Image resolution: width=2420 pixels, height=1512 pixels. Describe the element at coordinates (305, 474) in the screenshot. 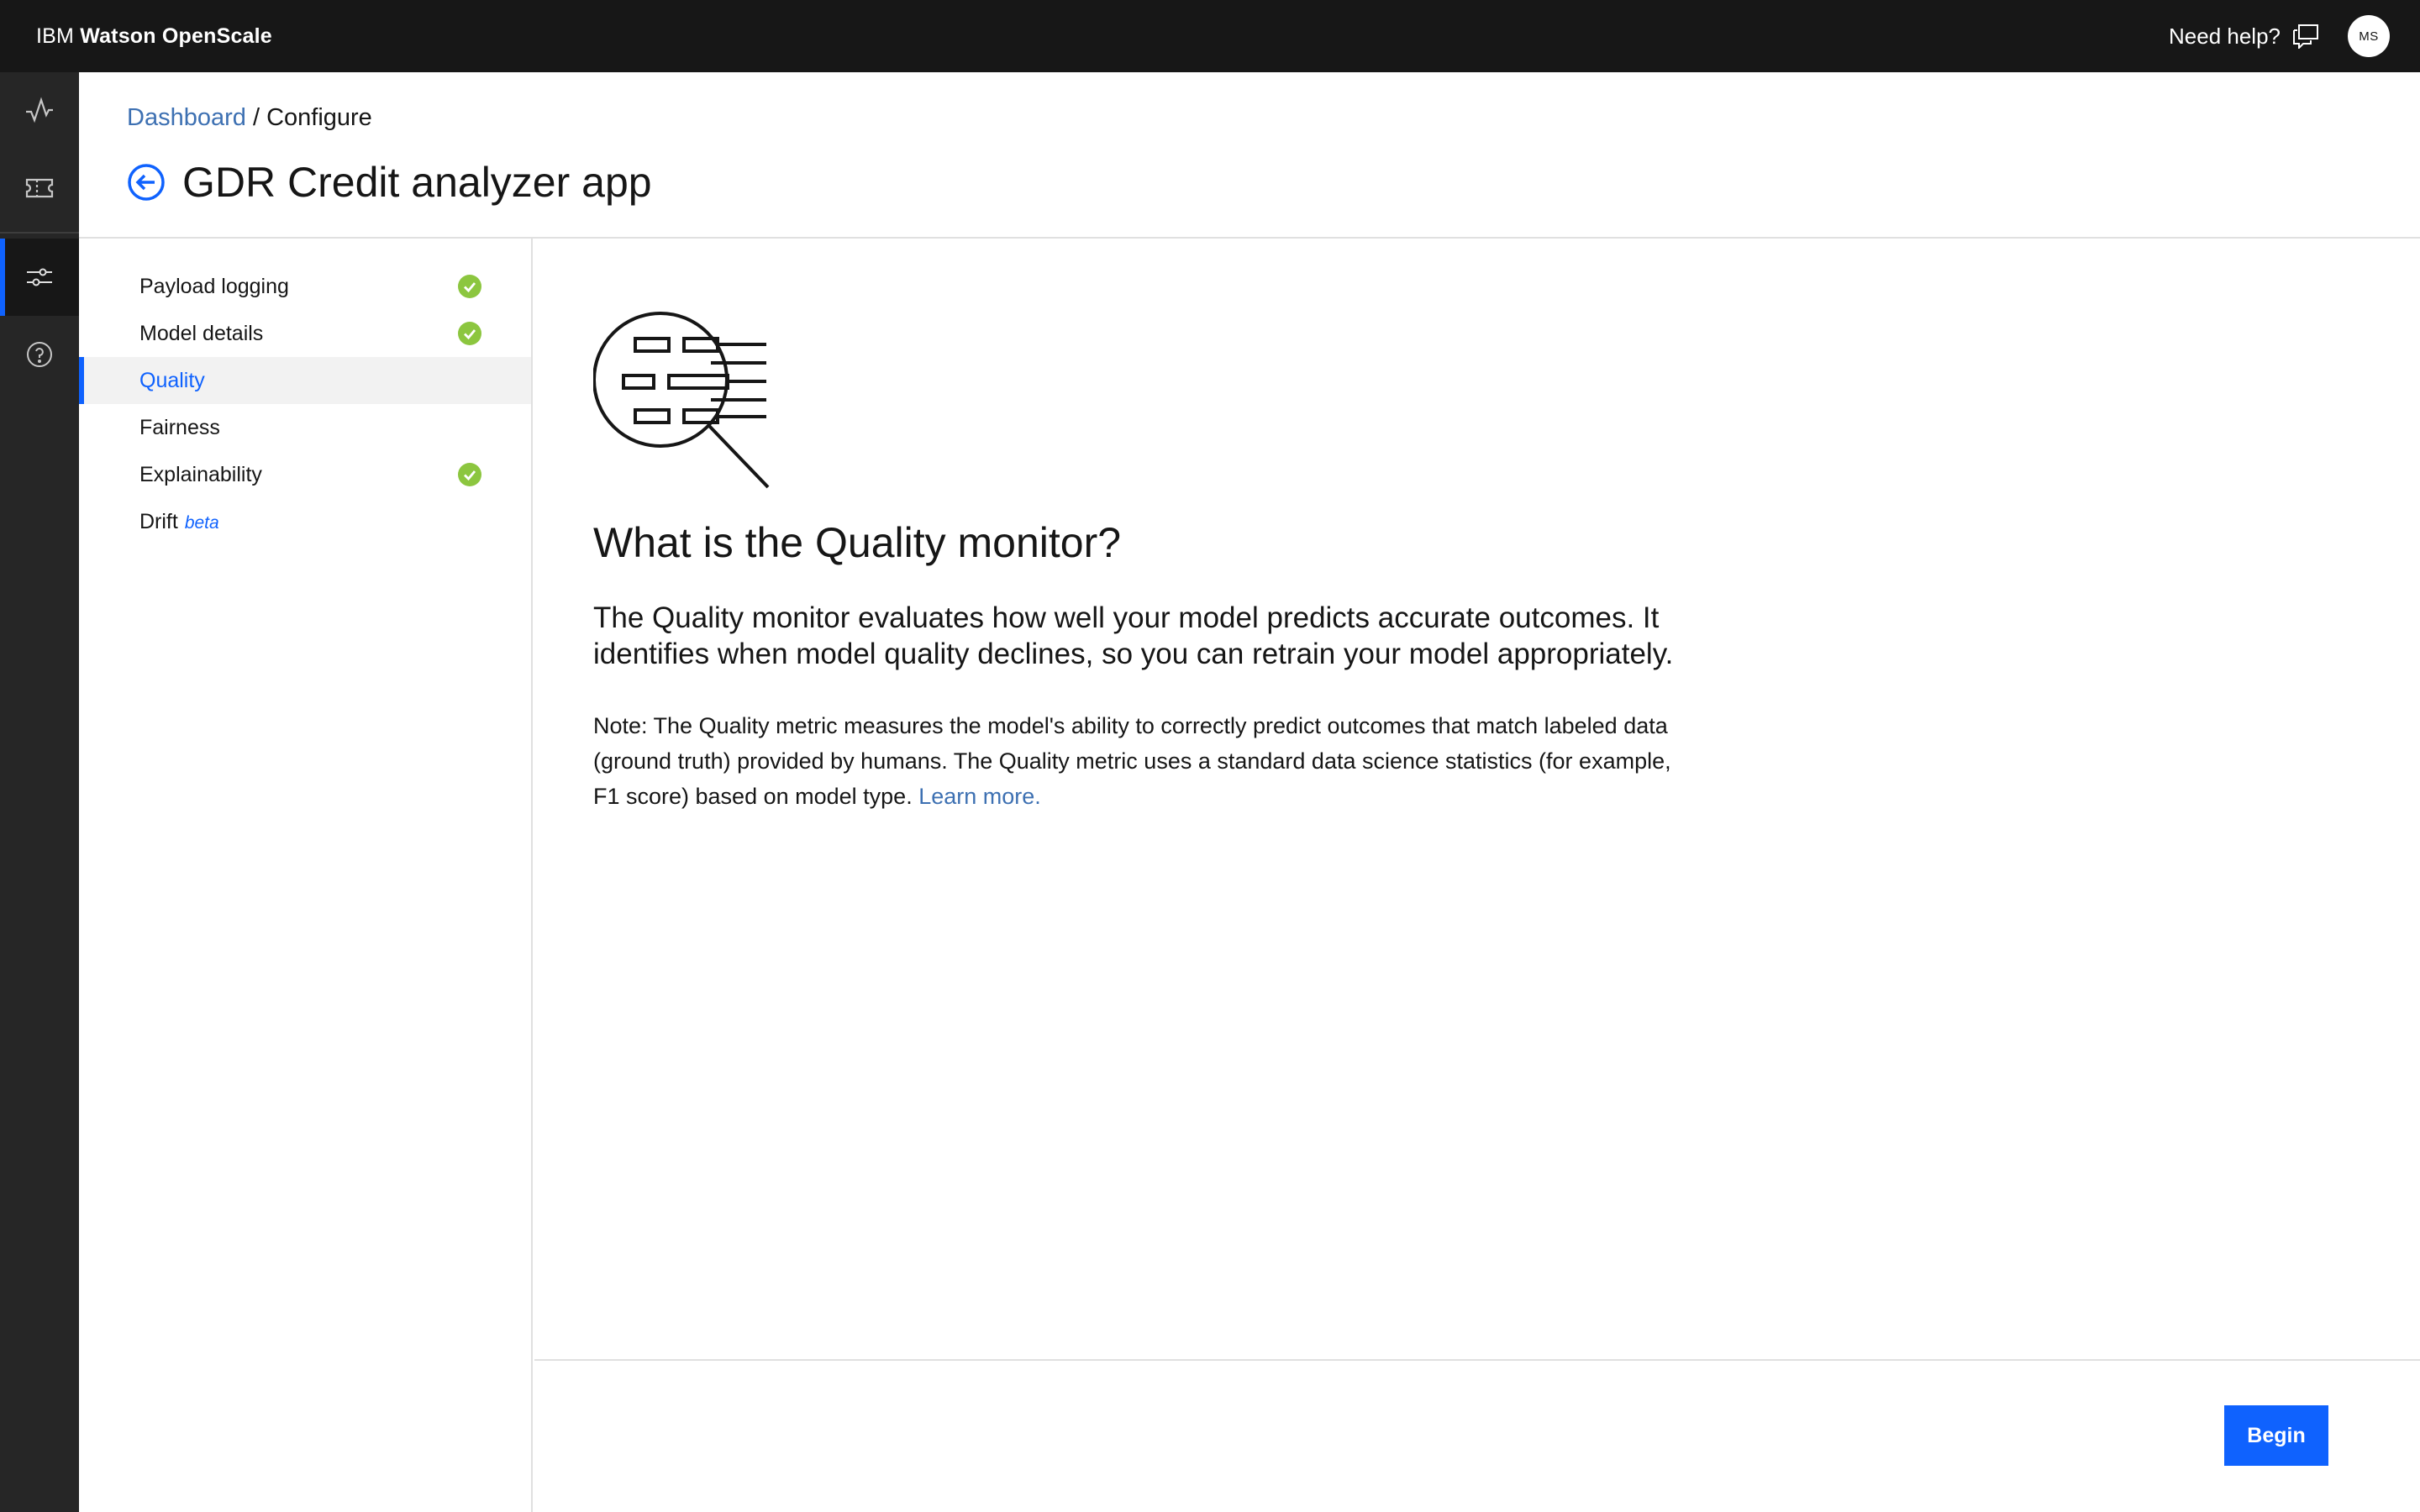

I see `config-nav-item-explainability: Explainability` at that location.